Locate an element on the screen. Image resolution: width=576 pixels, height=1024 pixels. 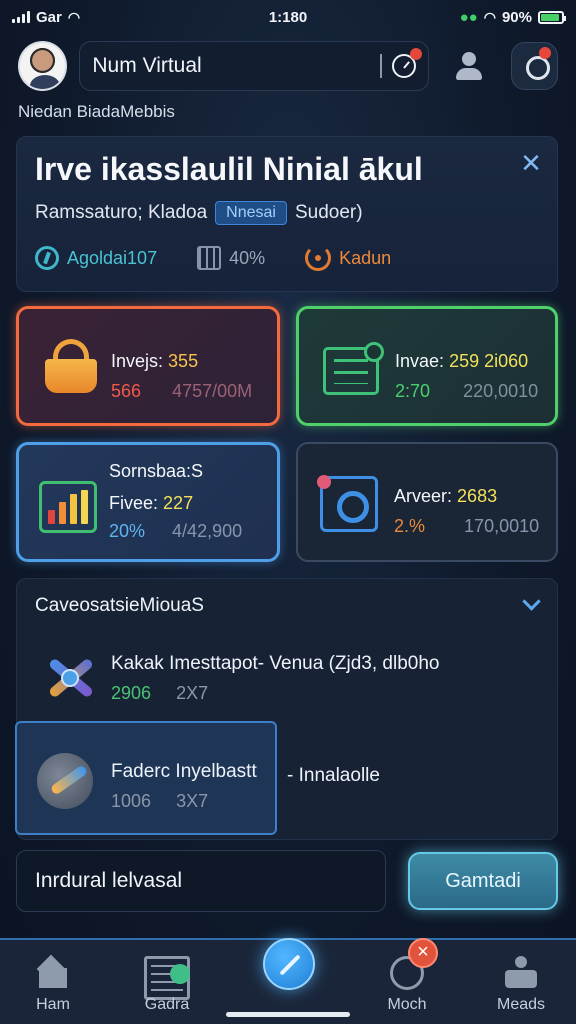
tile-right-value: 170,0010 is located at coordinates (502, 526).